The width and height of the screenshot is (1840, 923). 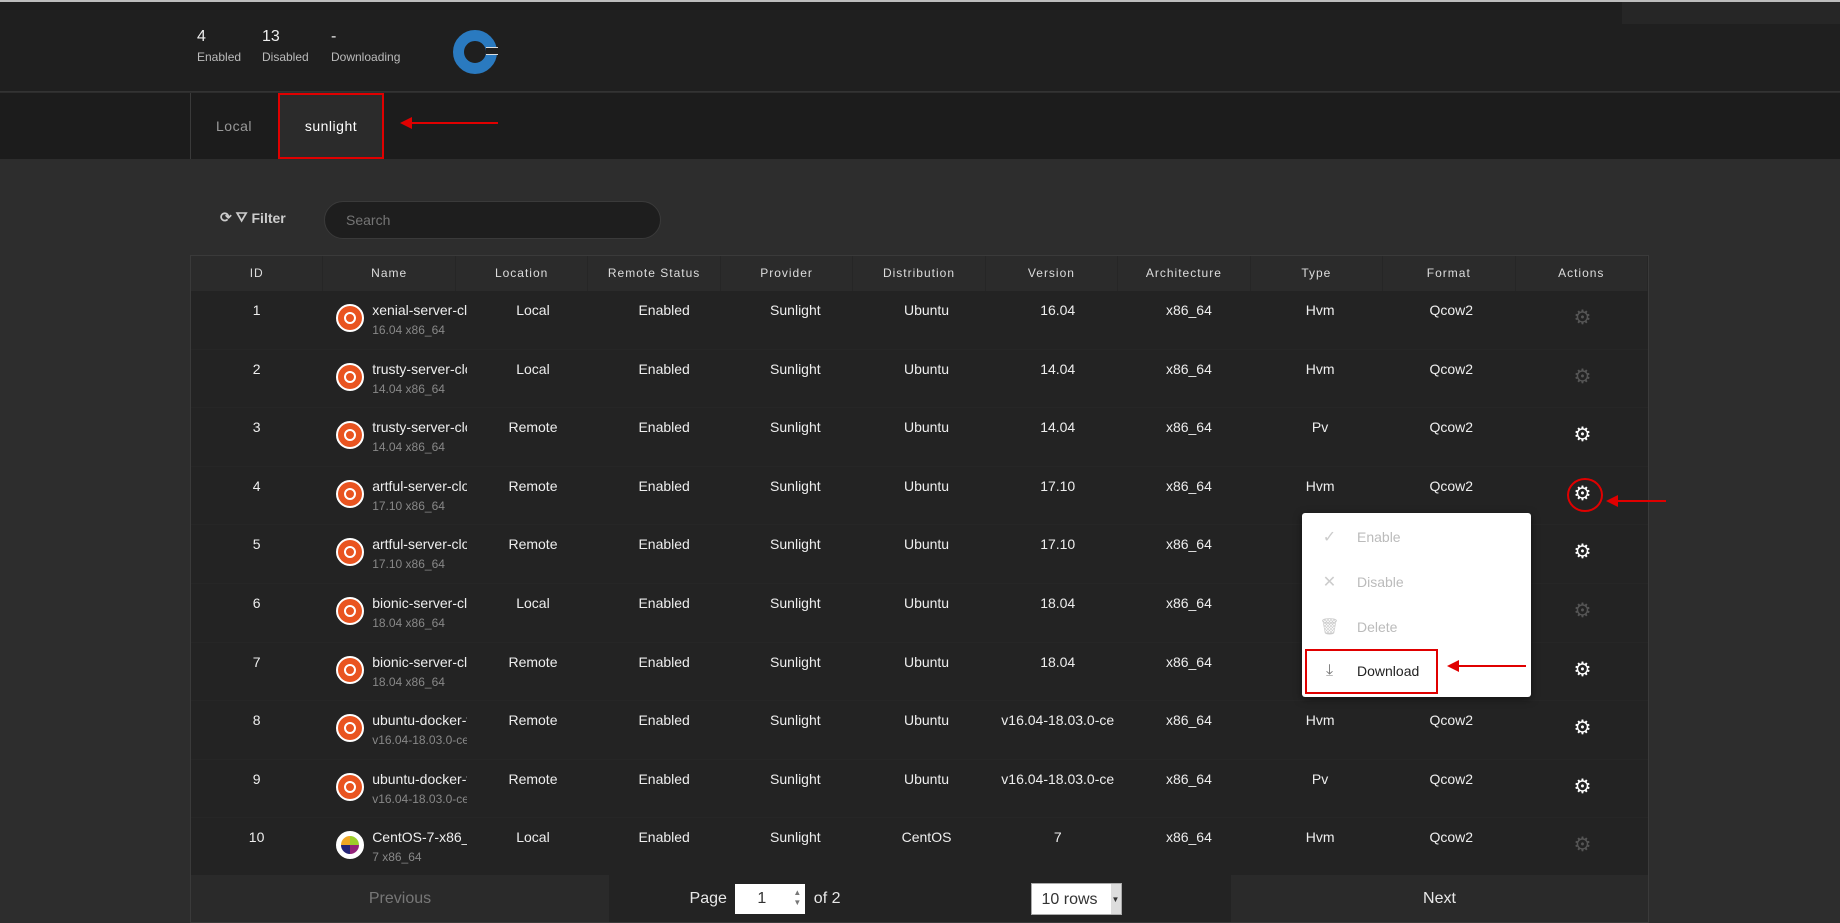 What do you see at coordinates (253, 217) in the screenshot?
I see `filter-button: ⟳ ⛛ Filter` at bounding box center [253, 217].